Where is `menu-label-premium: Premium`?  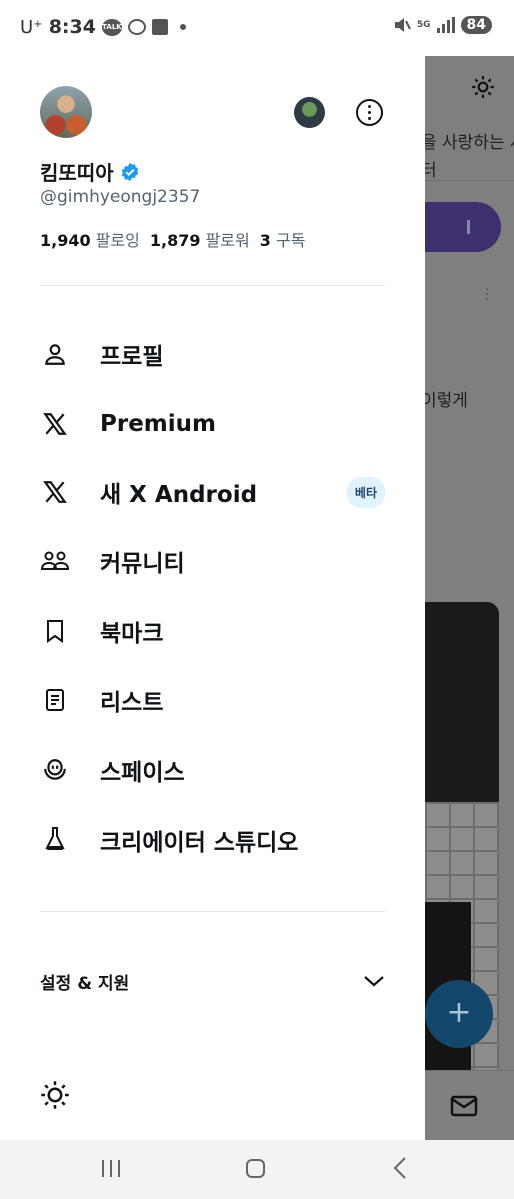 menu-label-premium: Premium is located at coordinates (158, 424).